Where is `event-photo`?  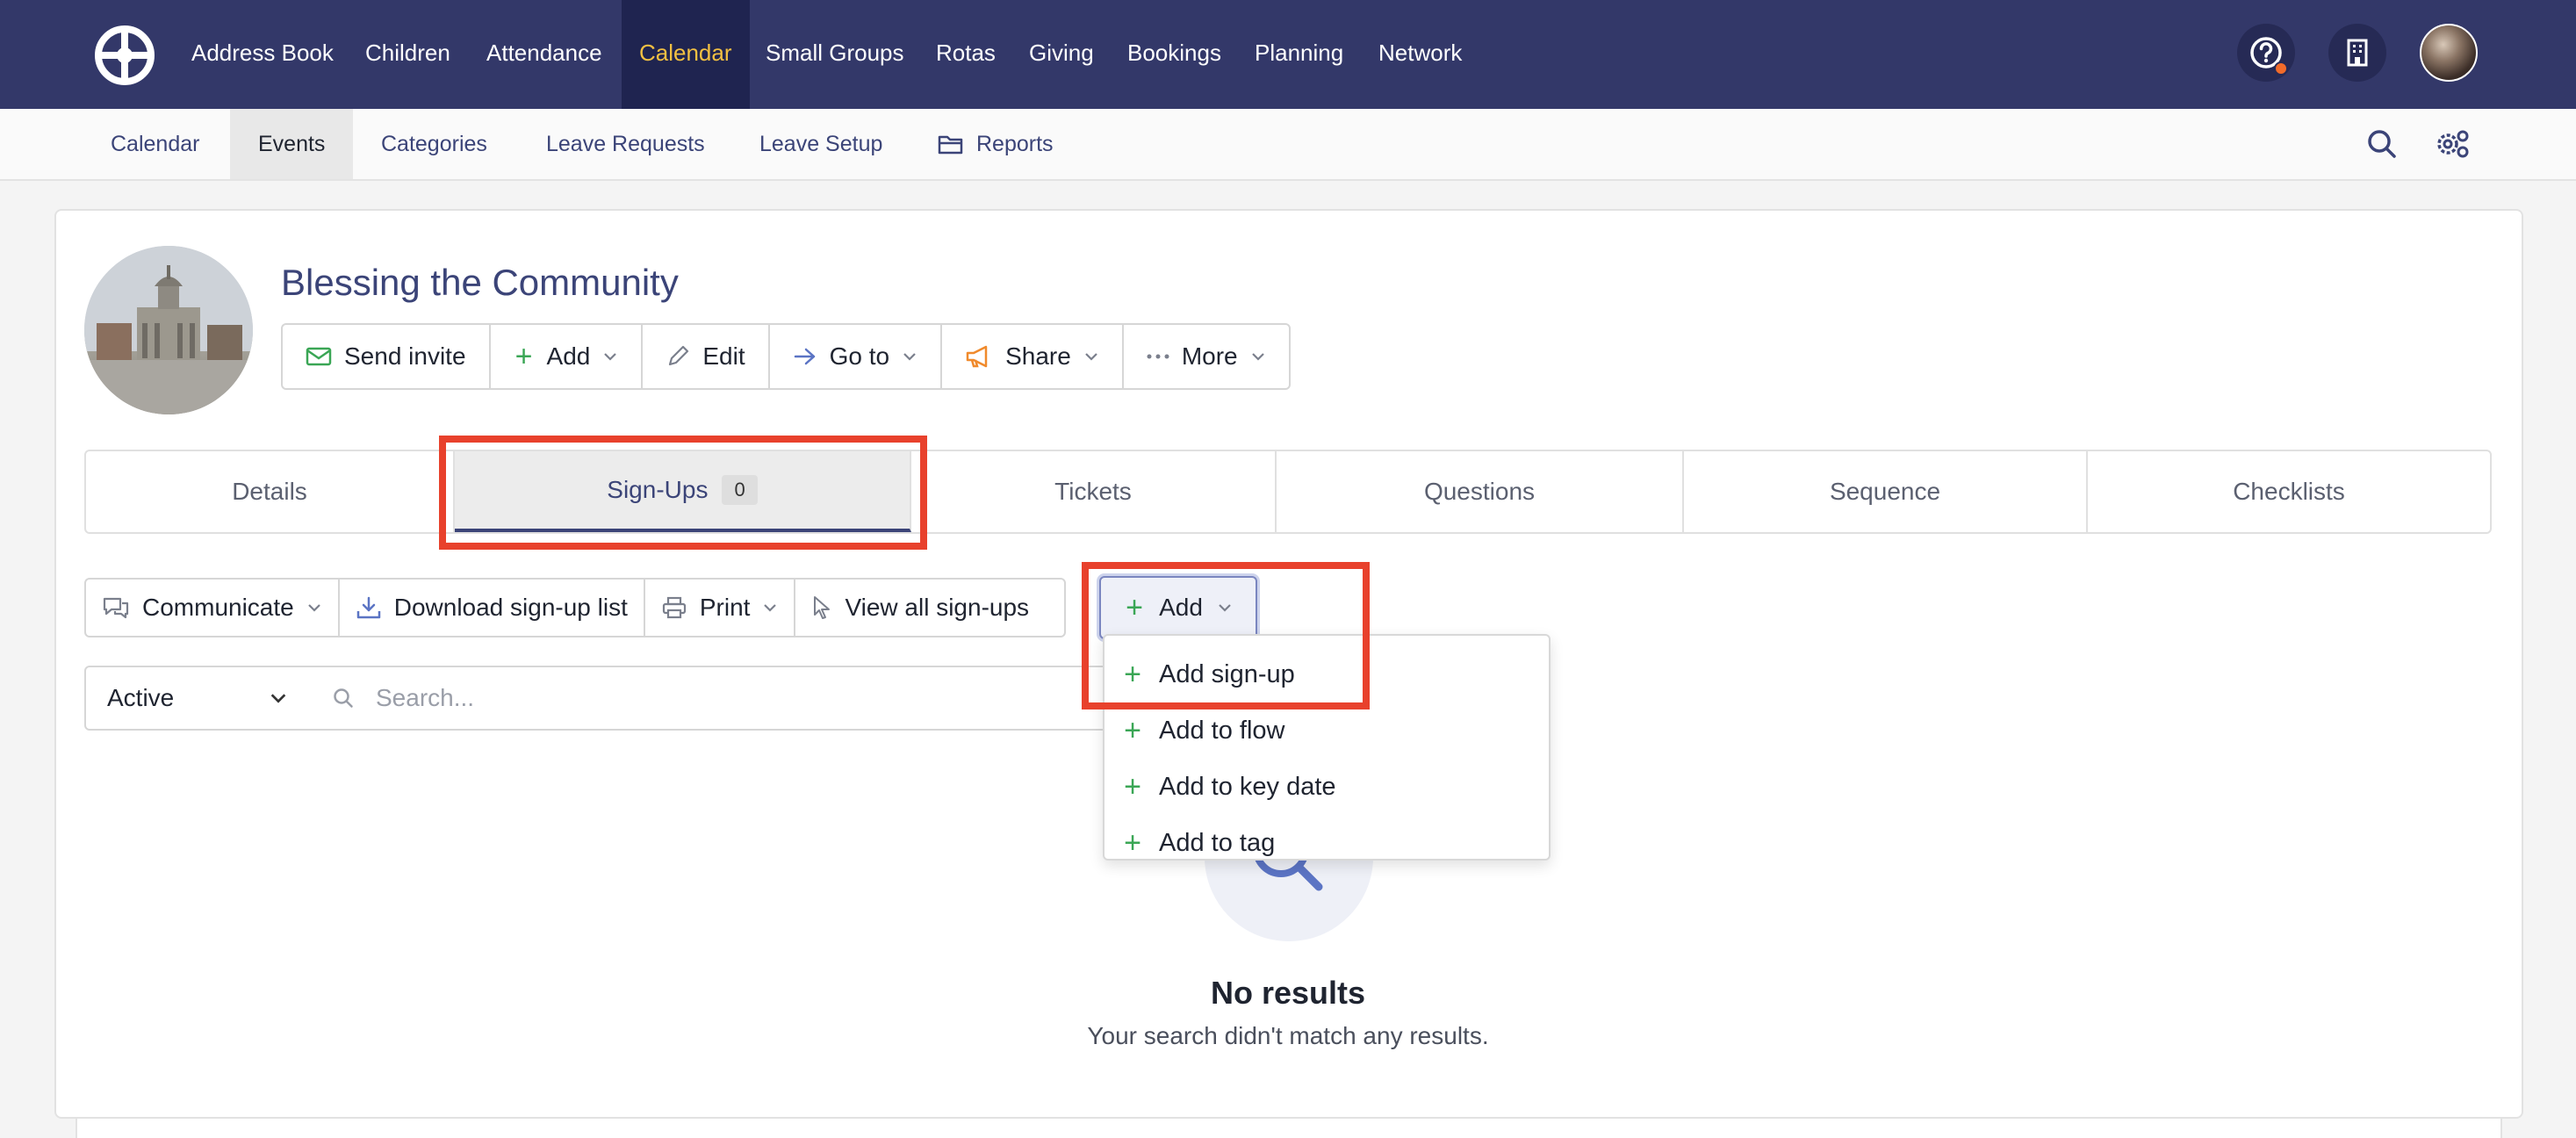 event-photo is located at coordinates (168, 330).